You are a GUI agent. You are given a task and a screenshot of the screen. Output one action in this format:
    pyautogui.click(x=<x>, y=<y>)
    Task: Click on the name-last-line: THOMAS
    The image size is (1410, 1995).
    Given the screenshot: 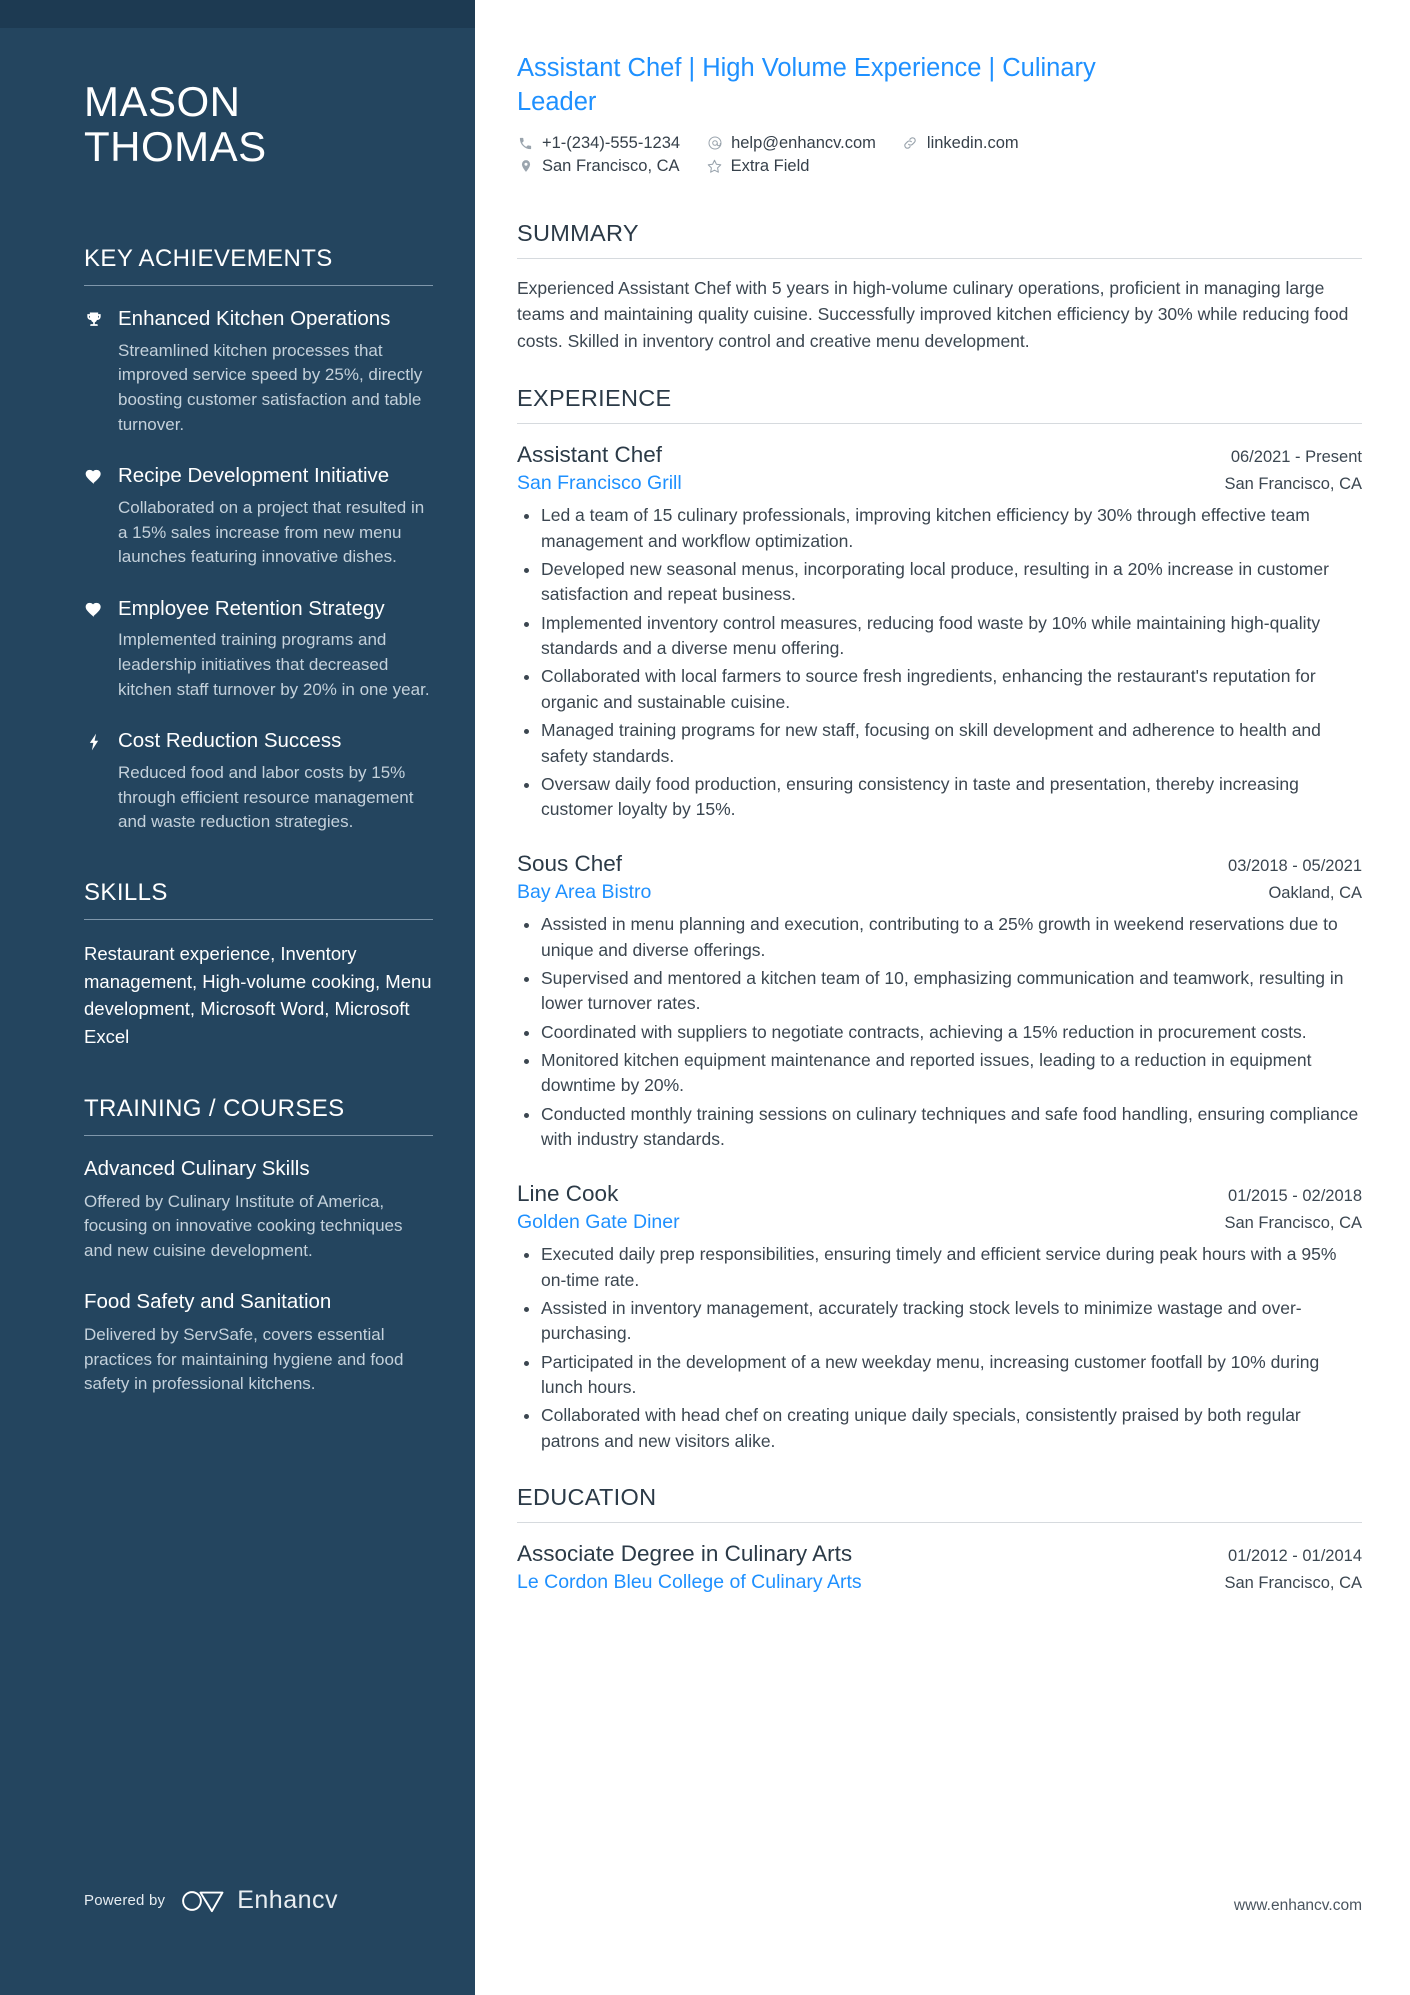 What is the action you would take?
    pyautogui.click(x=175, y=146)
    